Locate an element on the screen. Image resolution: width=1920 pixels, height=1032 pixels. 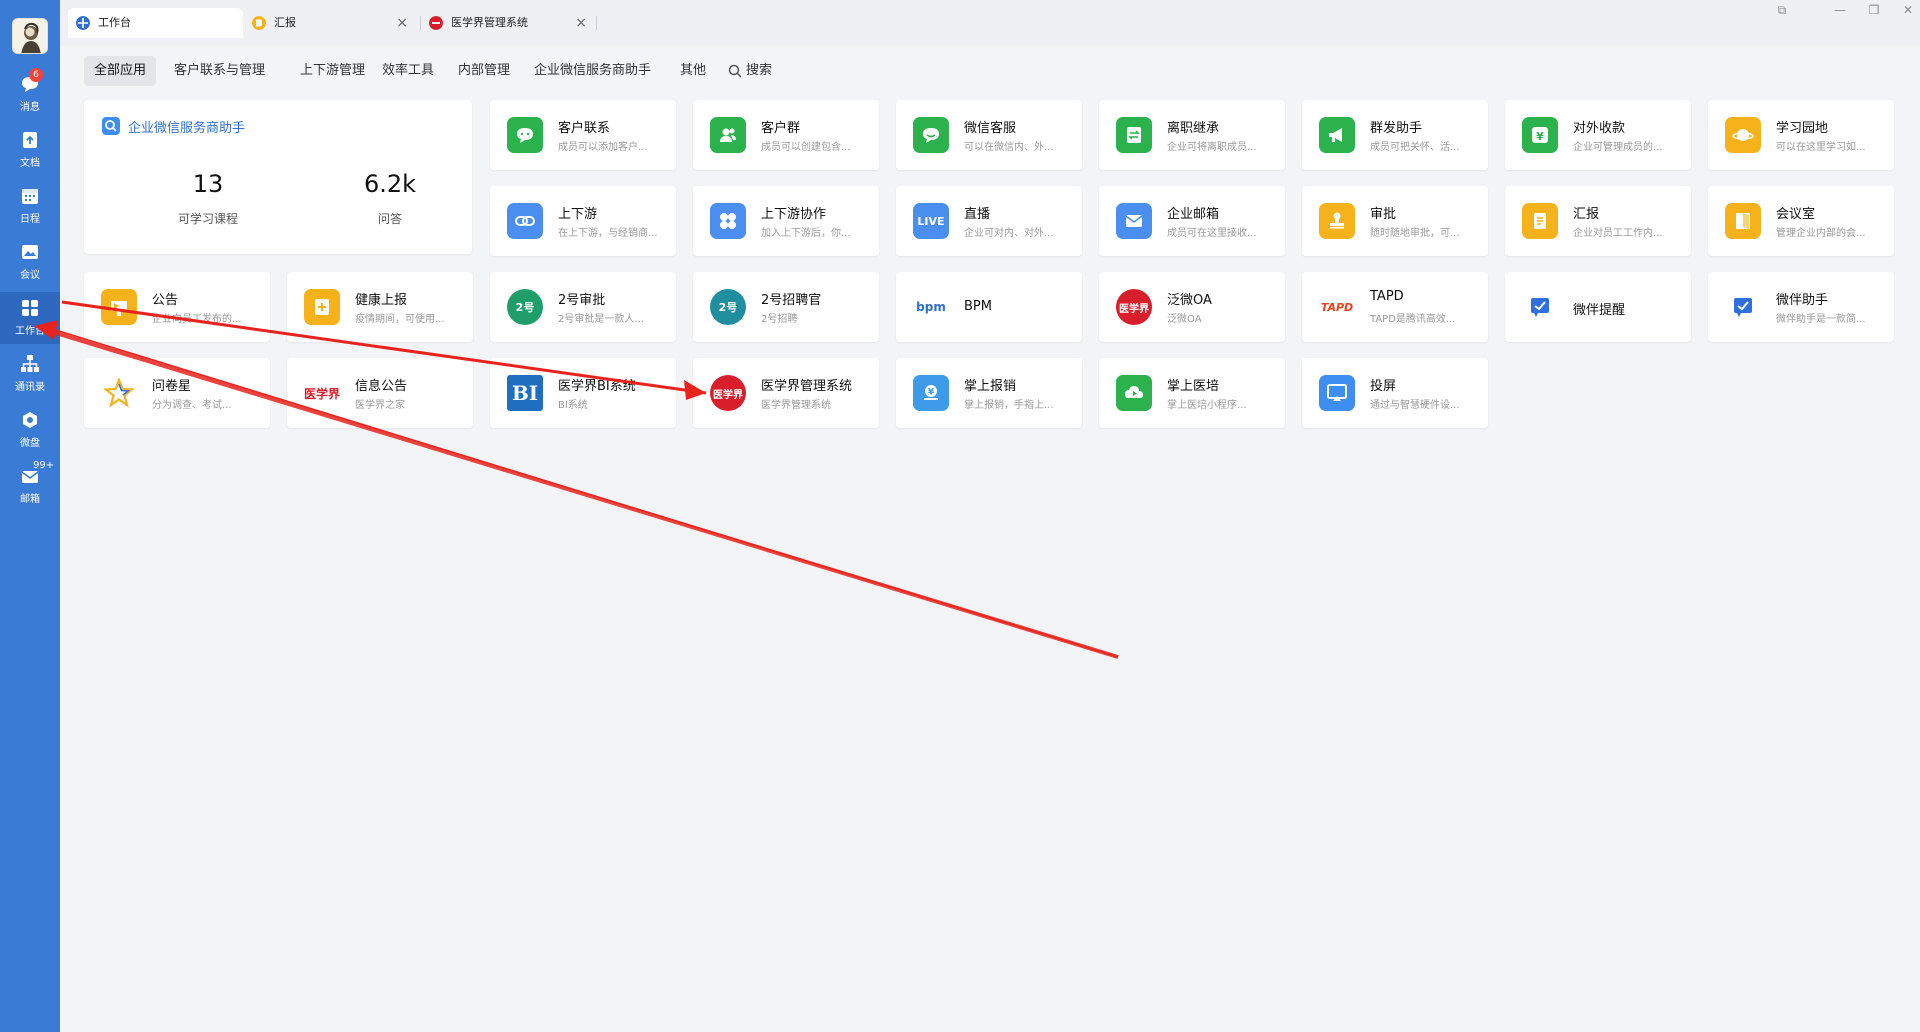
document-icon is located at coordinates (30, 140).